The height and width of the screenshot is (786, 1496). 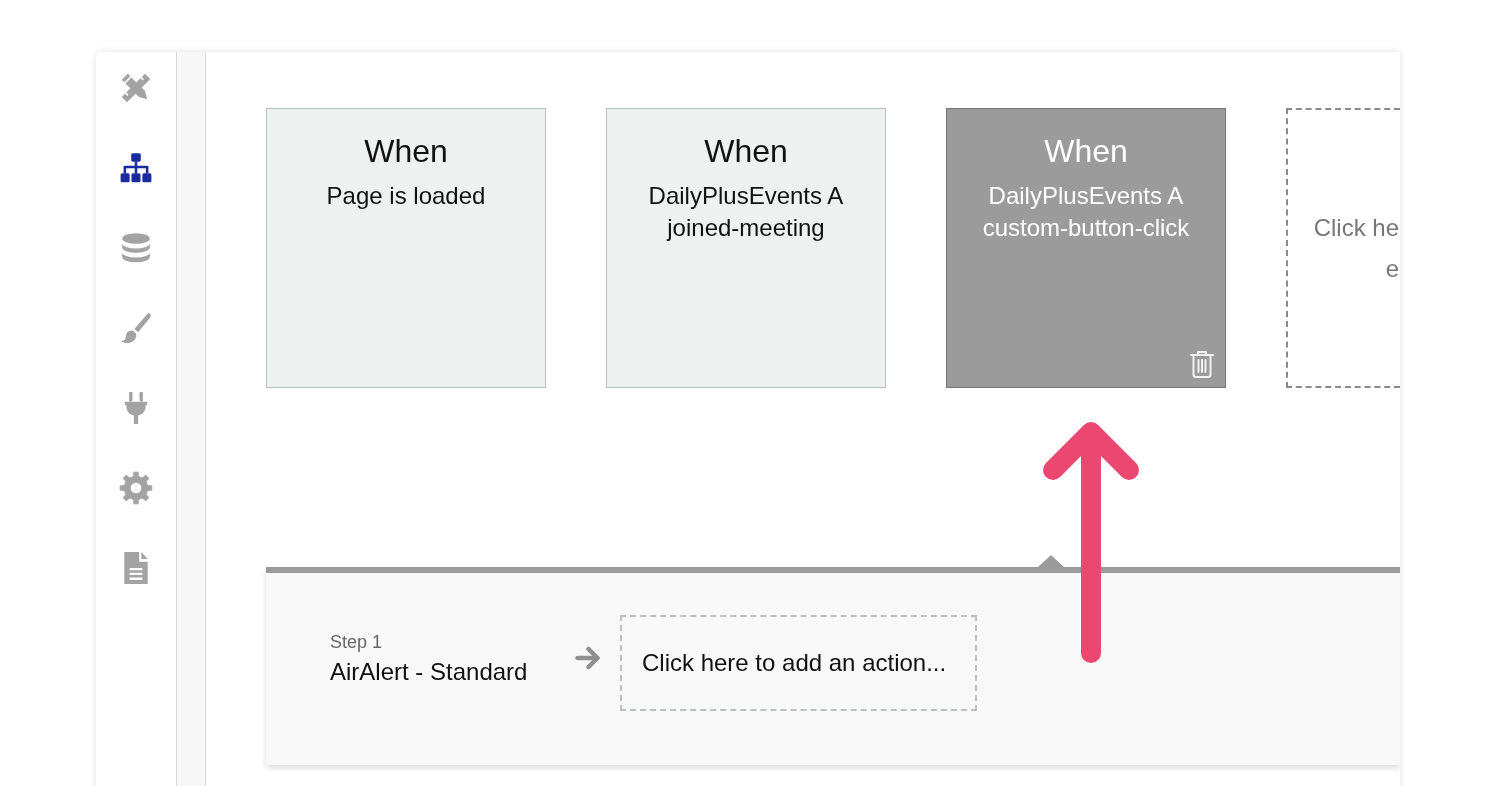 I want to click on step-name: AirAlert - Standard, so click(x=429, y=672).